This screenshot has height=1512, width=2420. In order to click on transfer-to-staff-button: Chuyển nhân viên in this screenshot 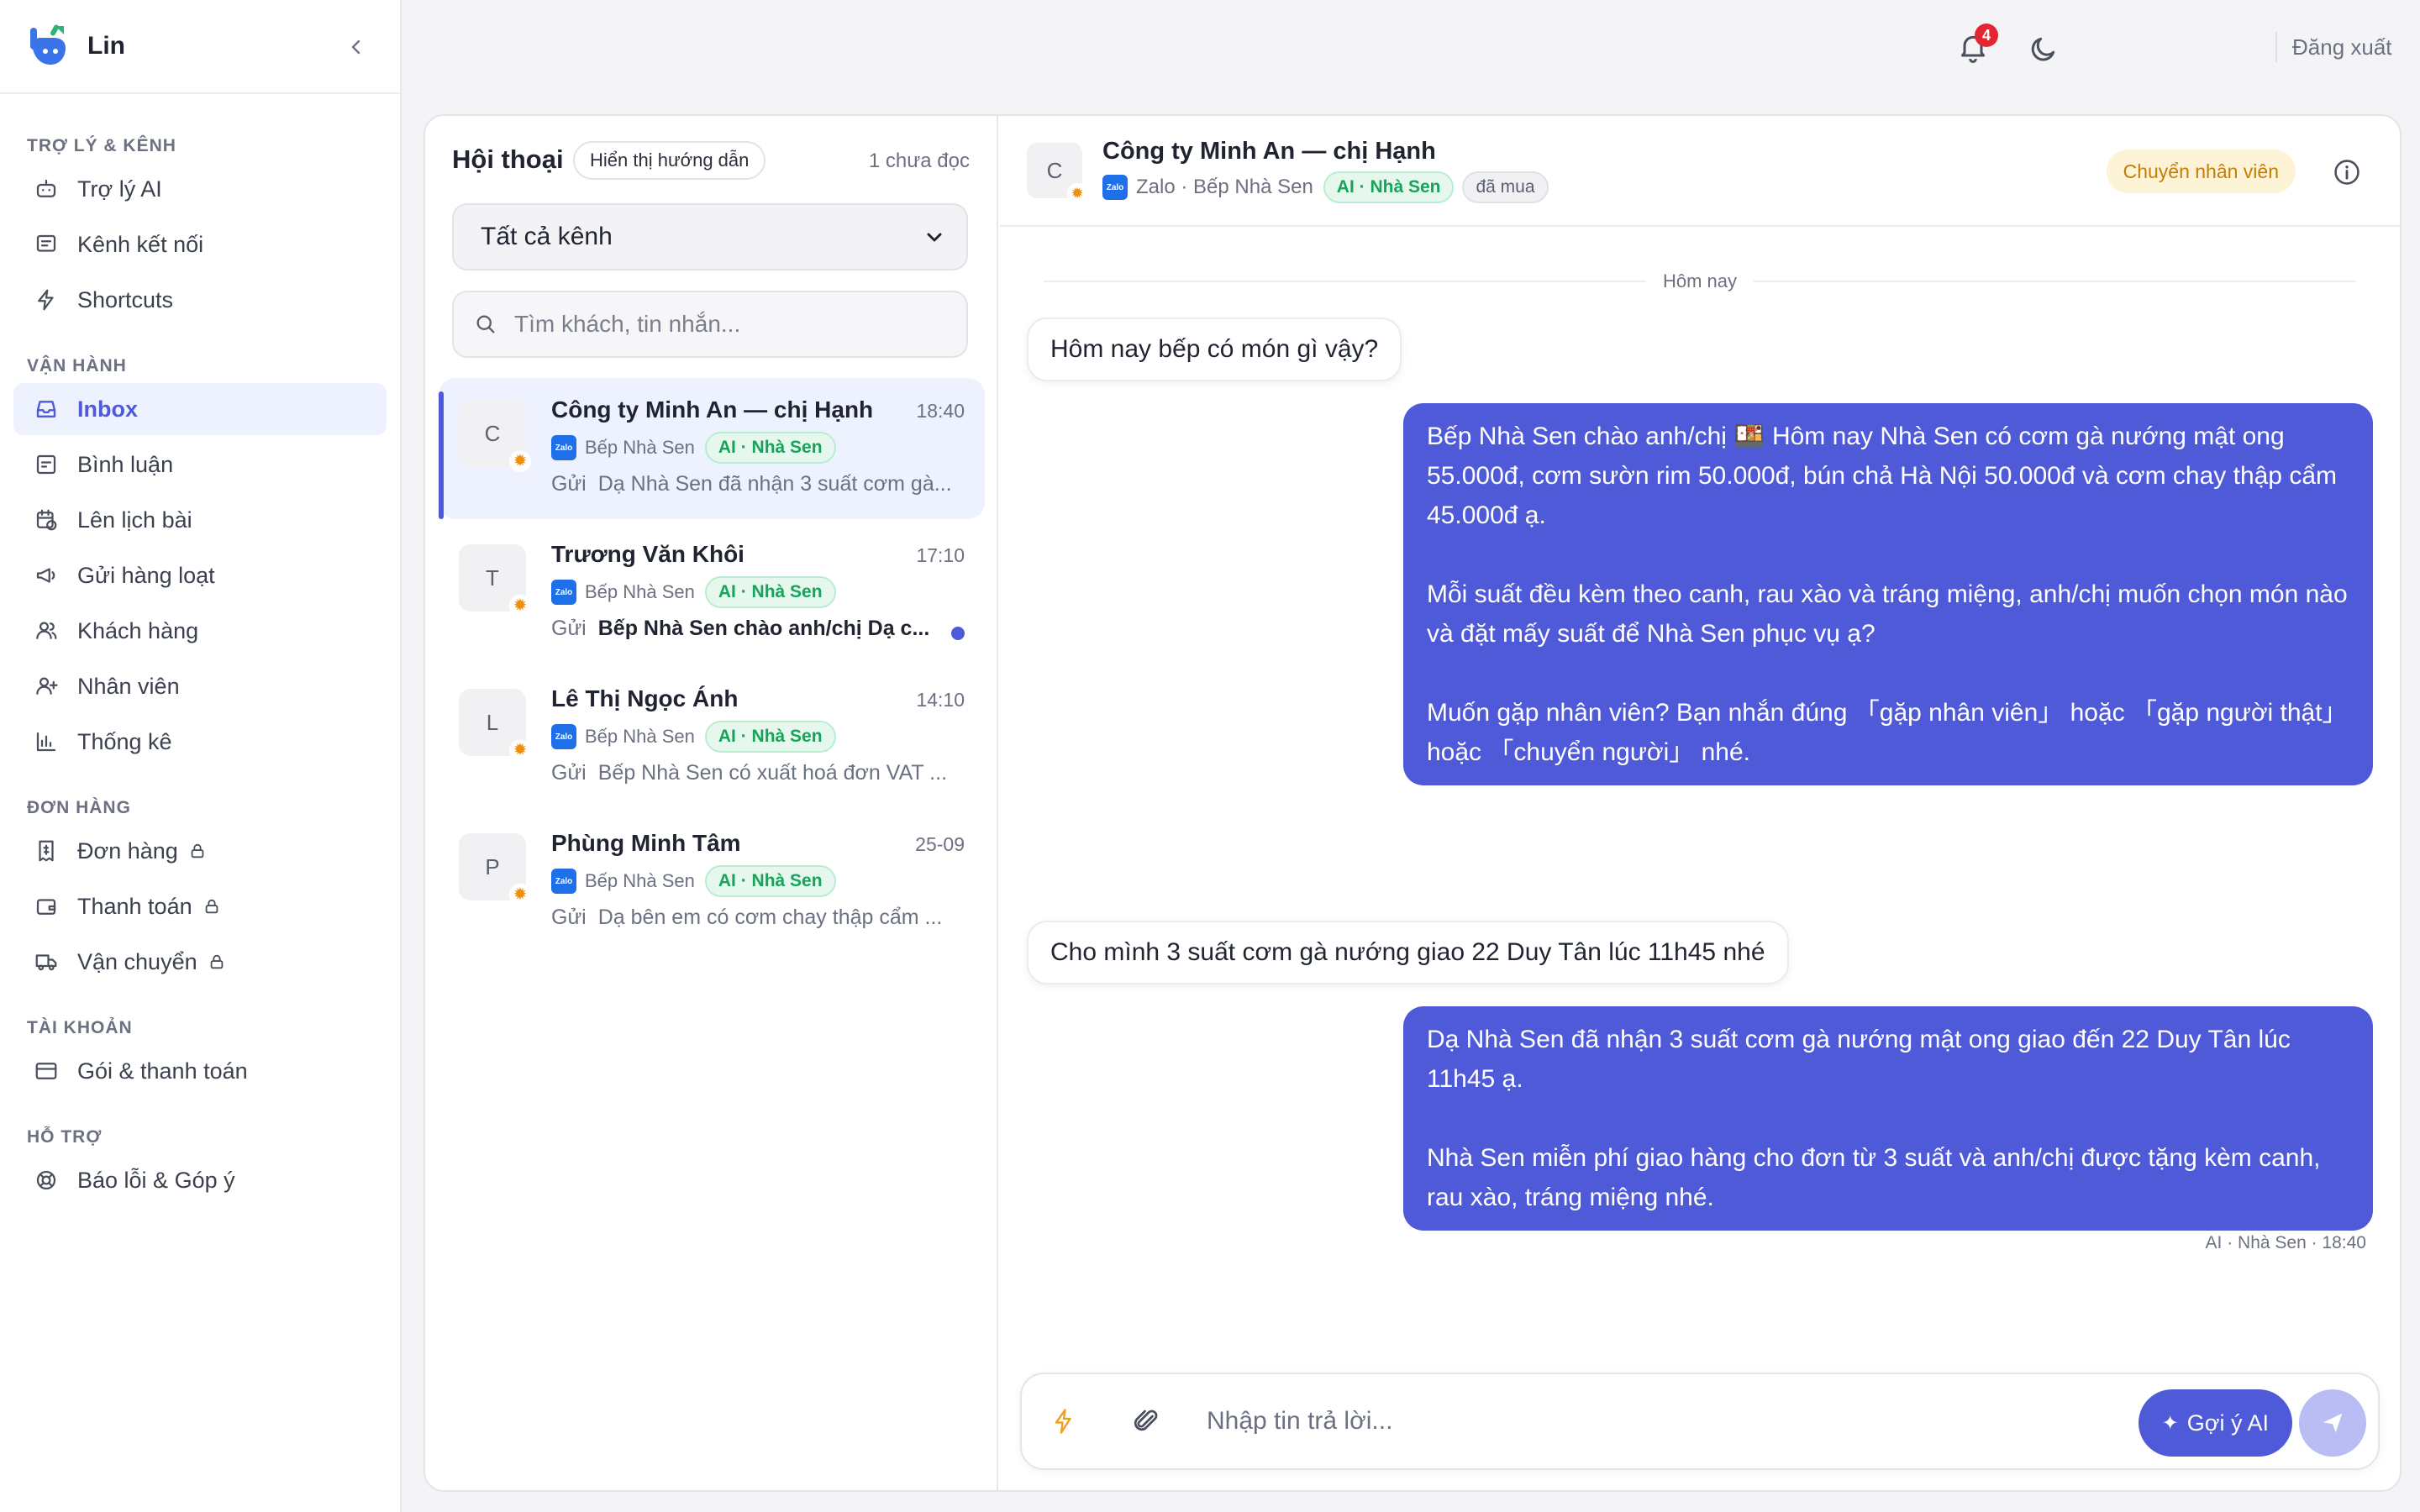, I will do `click(2201, 171)`.